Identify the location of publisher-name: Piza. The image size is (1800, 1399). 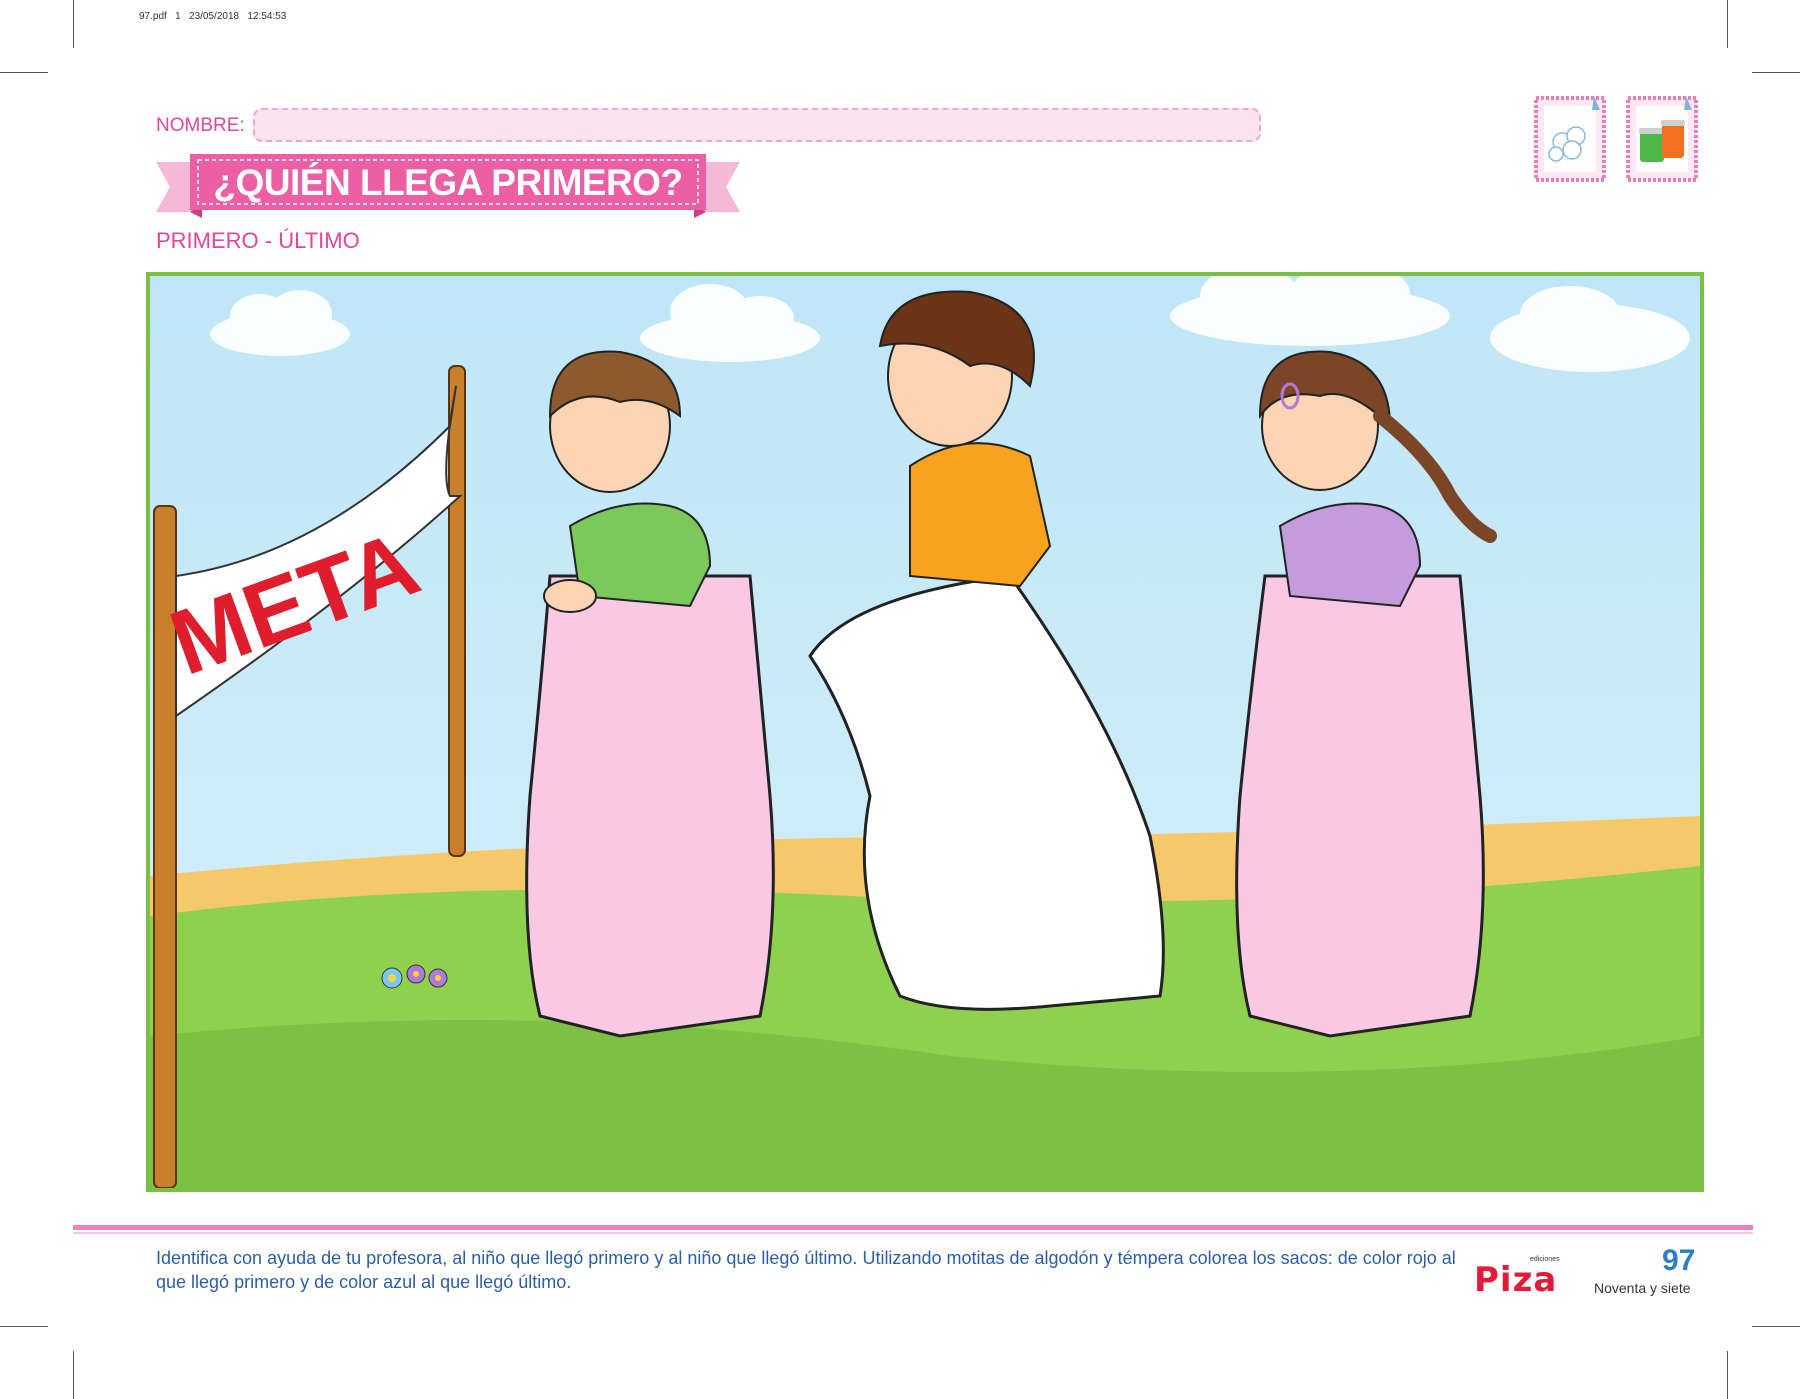
(1516, 1280).